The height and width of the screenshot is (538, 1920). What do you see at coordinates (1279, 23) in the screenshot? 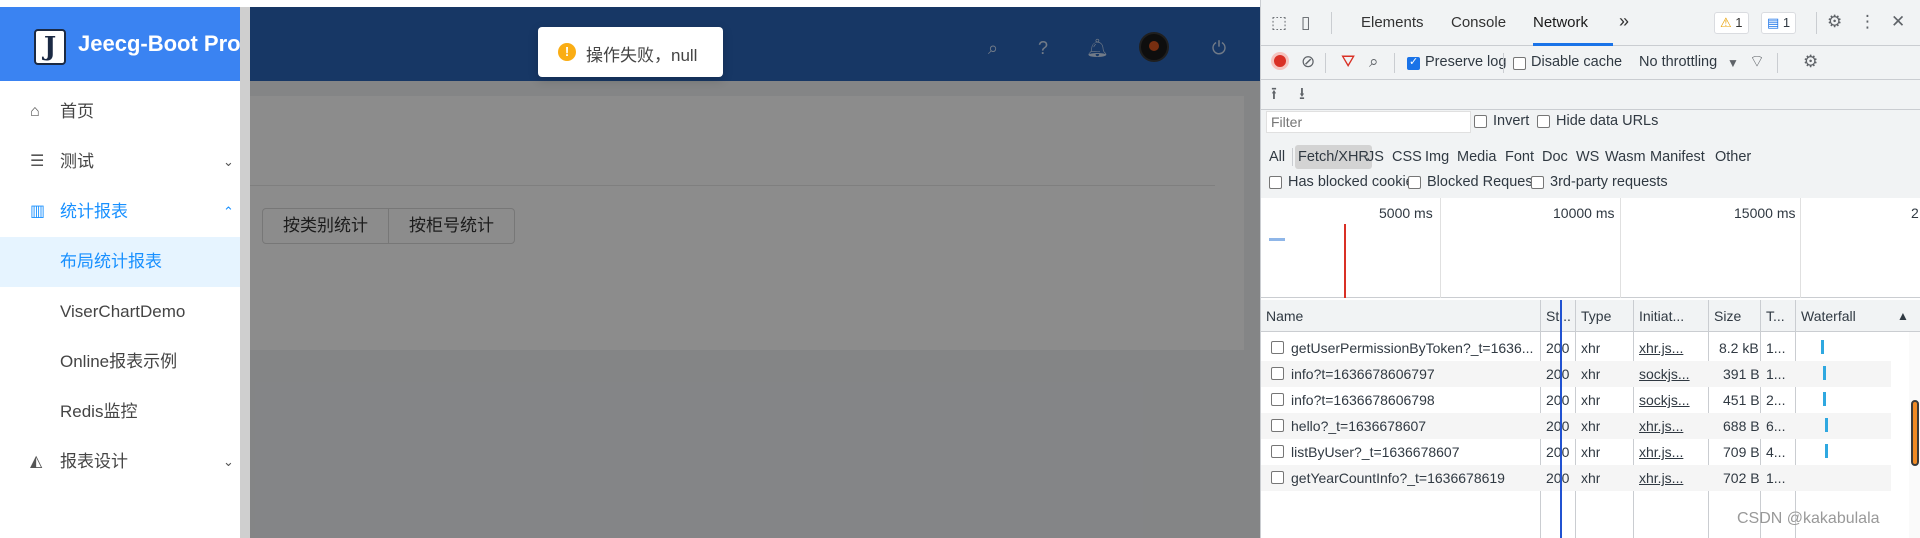
I see `inspect-element-icon: ⬚` at bounding box center [1279, 23].